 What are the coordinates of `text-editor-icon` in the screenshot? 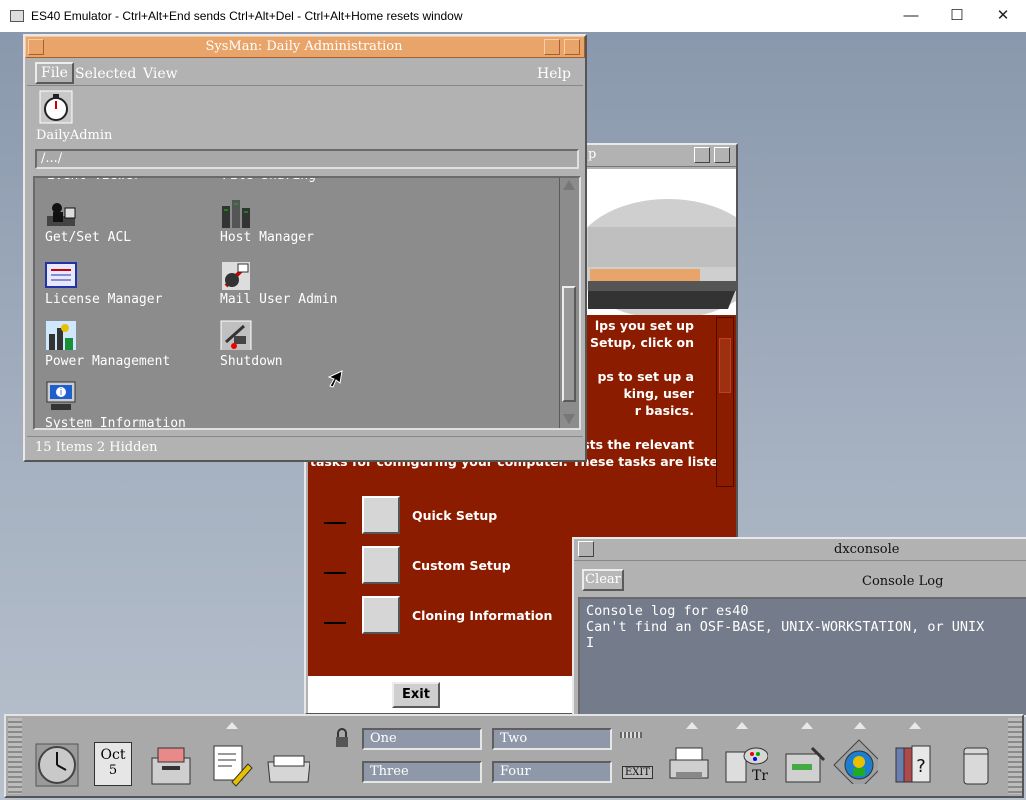 It's located at (231, 765).